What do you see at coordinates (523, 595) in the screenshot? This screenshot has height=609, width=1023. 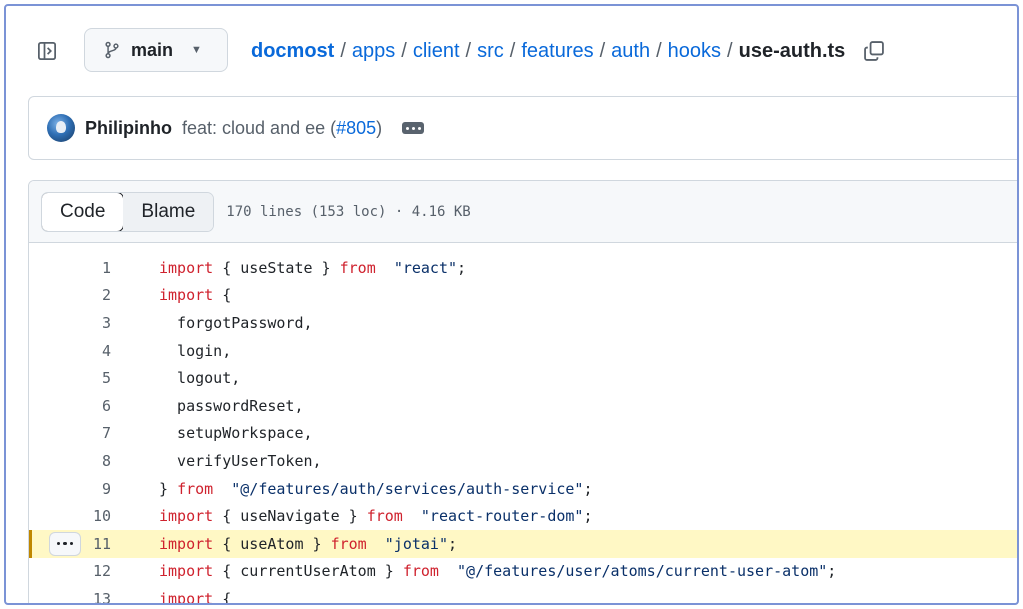 I see `code-line: 13 import {` at bounding box center [523, 595].